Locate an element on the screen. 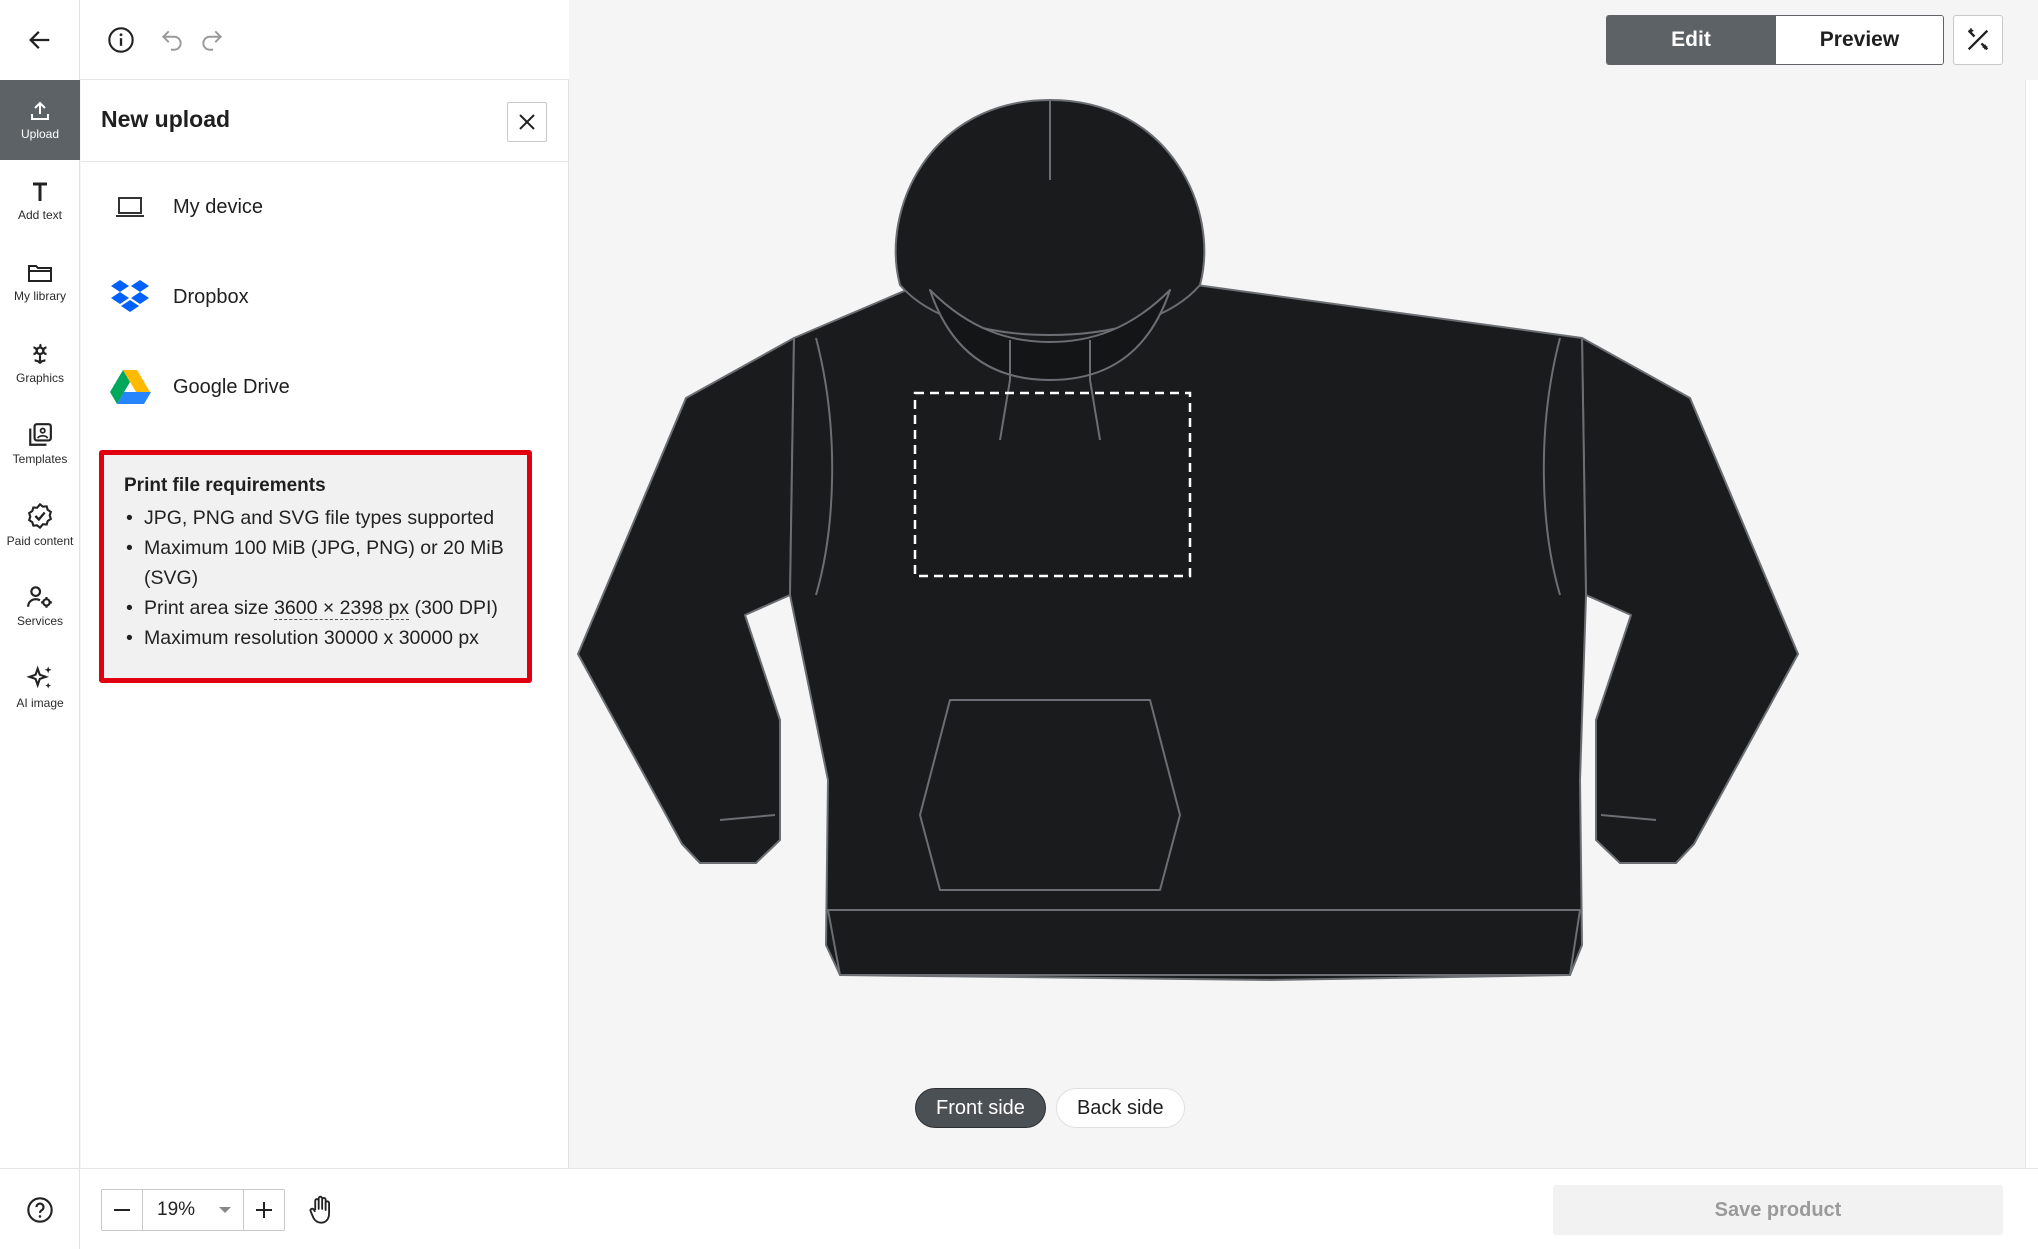 The image size is (2038, 1249). preview-button: Preview is located at coordinates (1859, 40).